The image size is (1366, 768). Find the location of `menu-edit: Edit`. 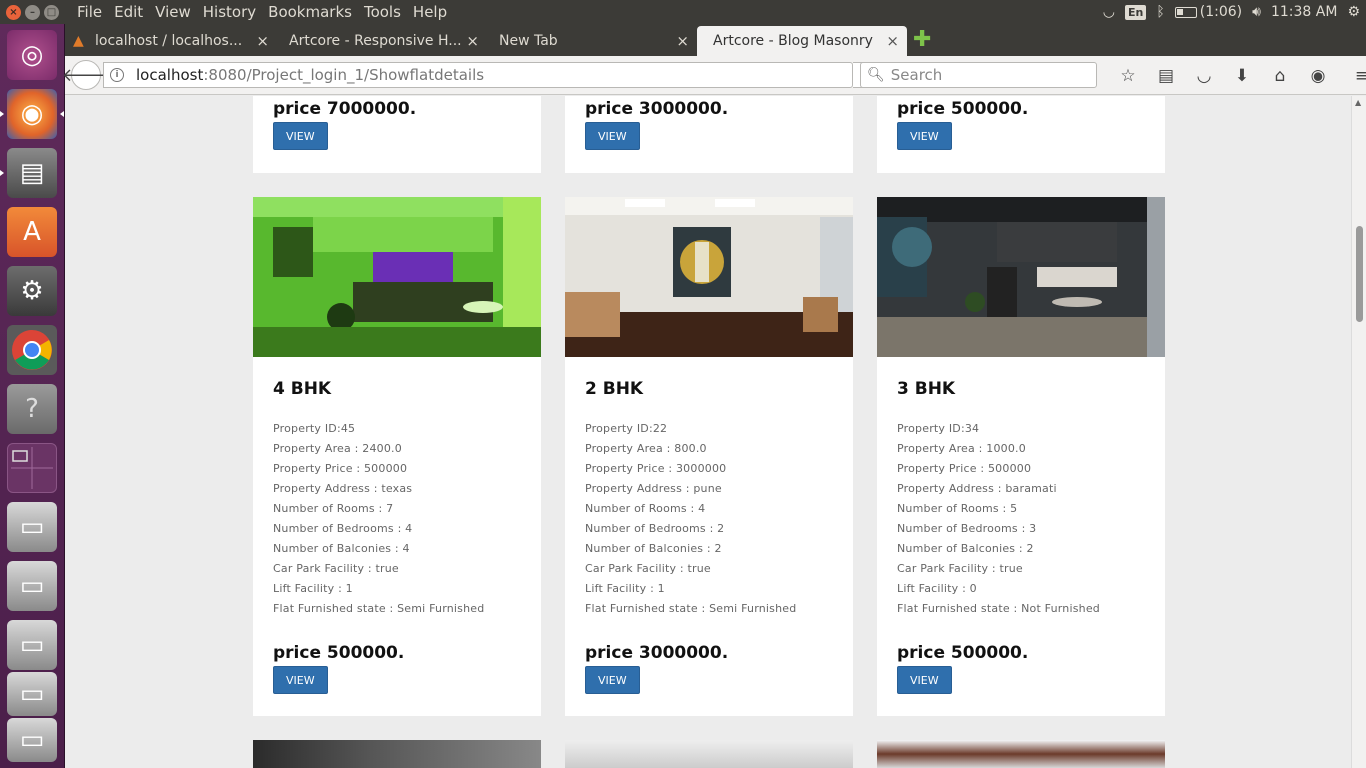

menu-edit: Edit is located at coordinates (128, 12).